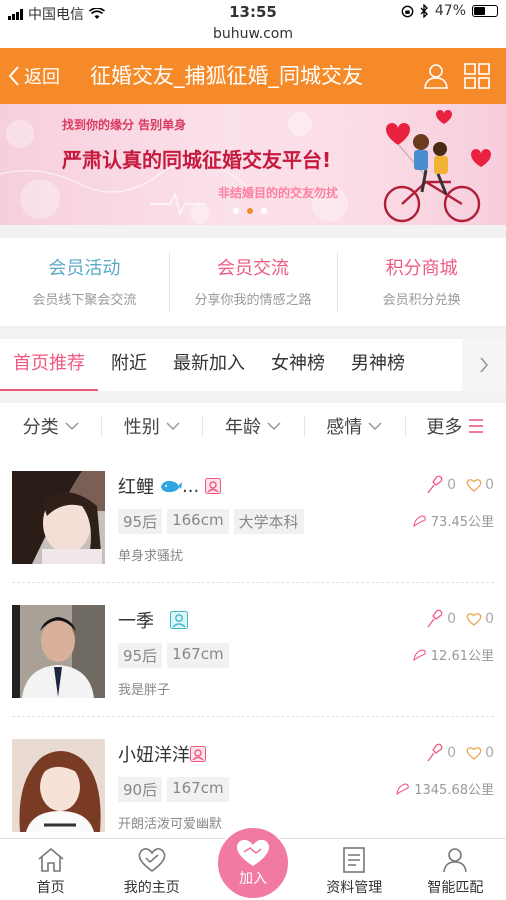  I want to click on whale-badge-icon, so click(171, 486).